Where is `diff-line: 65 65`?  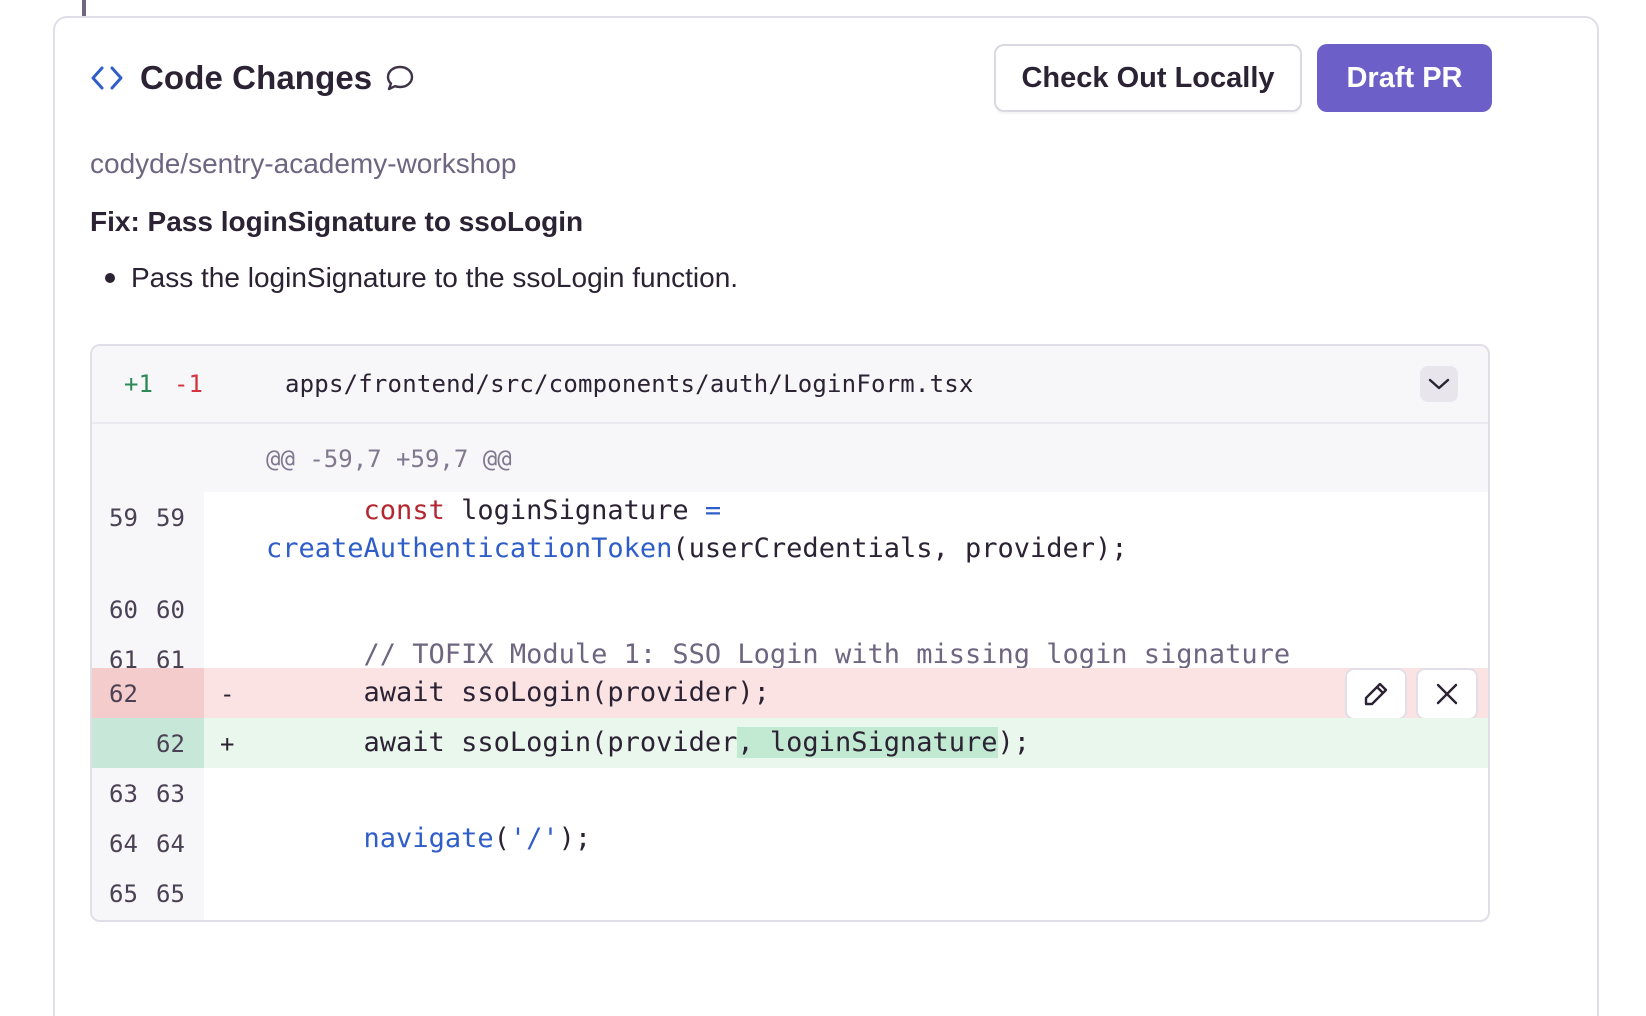
diff-line: 65 65 is located at coordinates (790, 893).